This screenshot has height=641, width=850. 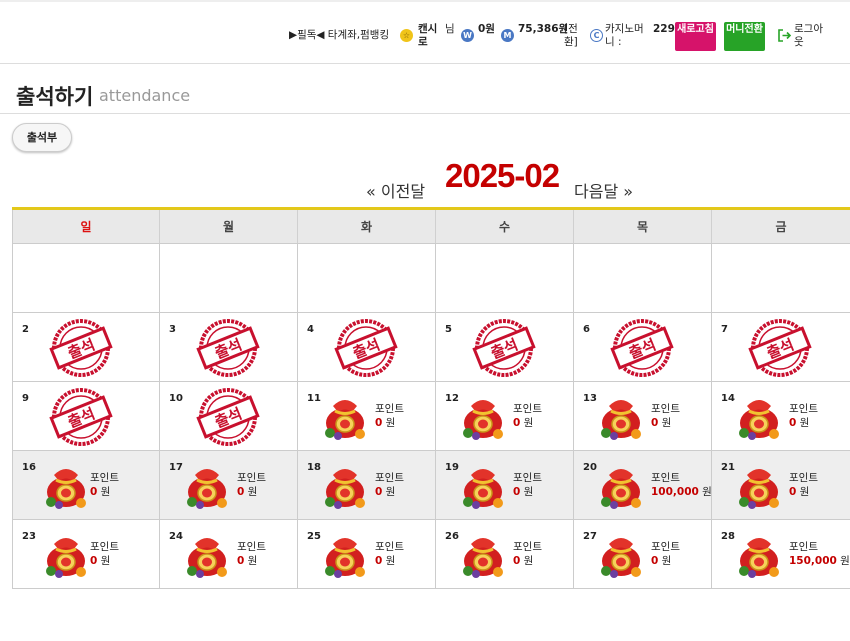 I want to click on refresh-button: 새로고침, so click(x=695, y=36).